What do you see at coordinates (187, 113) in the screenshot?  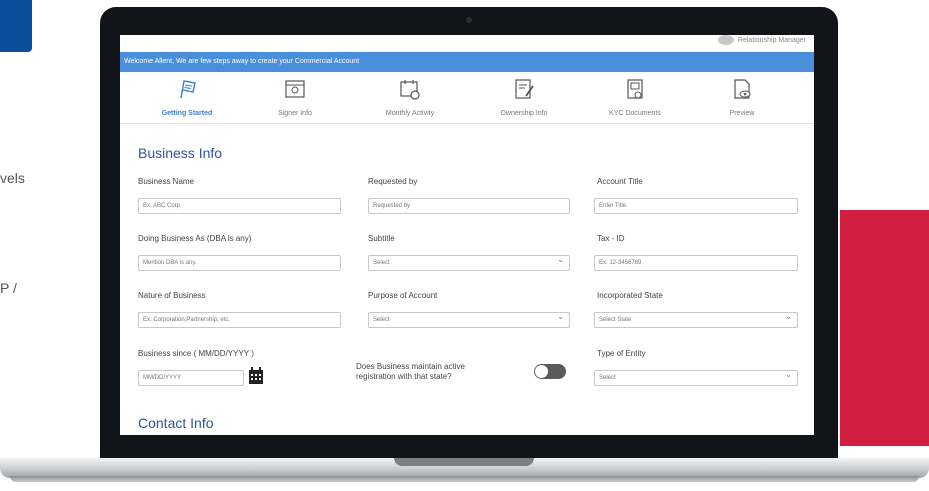 I see `step-label: Getting Started` at bounding box center [187, 113].